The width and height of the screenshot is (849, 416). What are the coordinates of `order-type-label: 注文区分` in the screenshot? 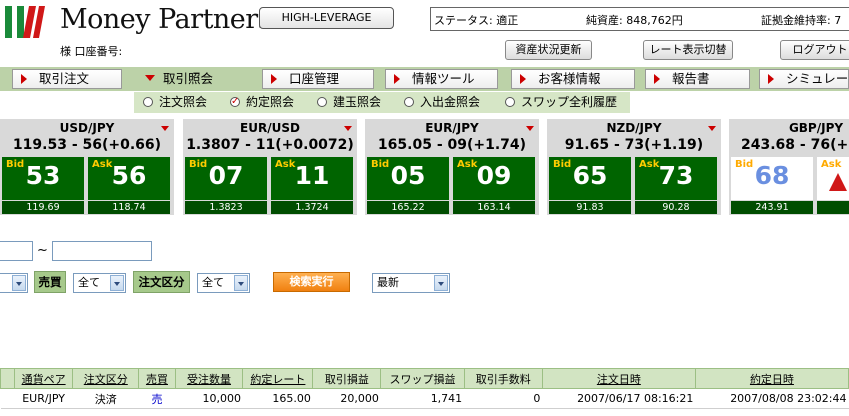 It's located at (161, 282).